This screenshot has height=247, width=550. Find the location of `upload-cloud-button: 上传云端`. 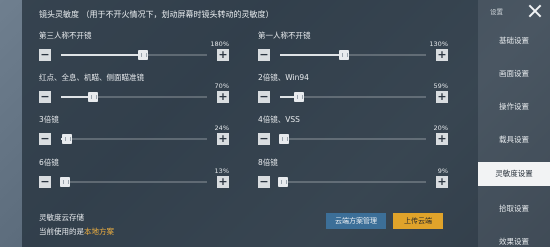

upload-cloud-button: 上传云端 is located at coordinates (418, 221).